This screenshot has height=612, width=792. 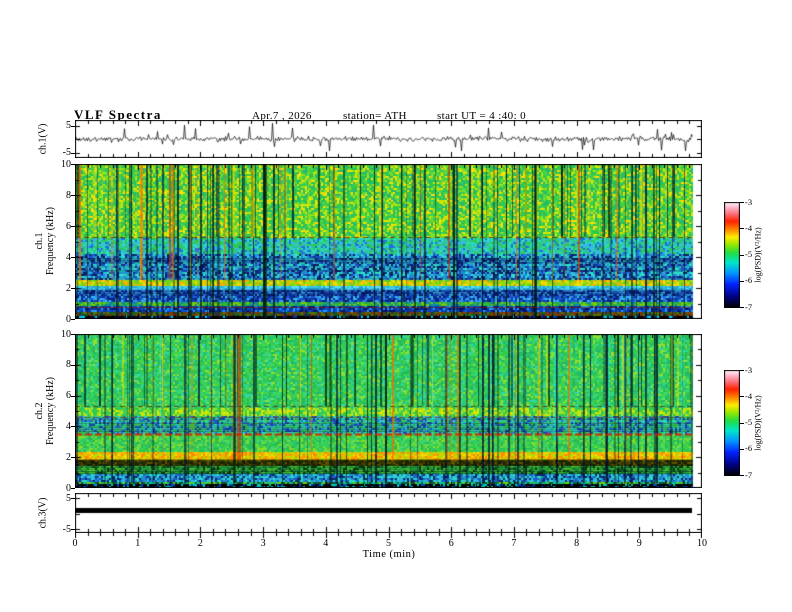 I want to click on ch1-waveform-panel, so click(x=388, y=139).